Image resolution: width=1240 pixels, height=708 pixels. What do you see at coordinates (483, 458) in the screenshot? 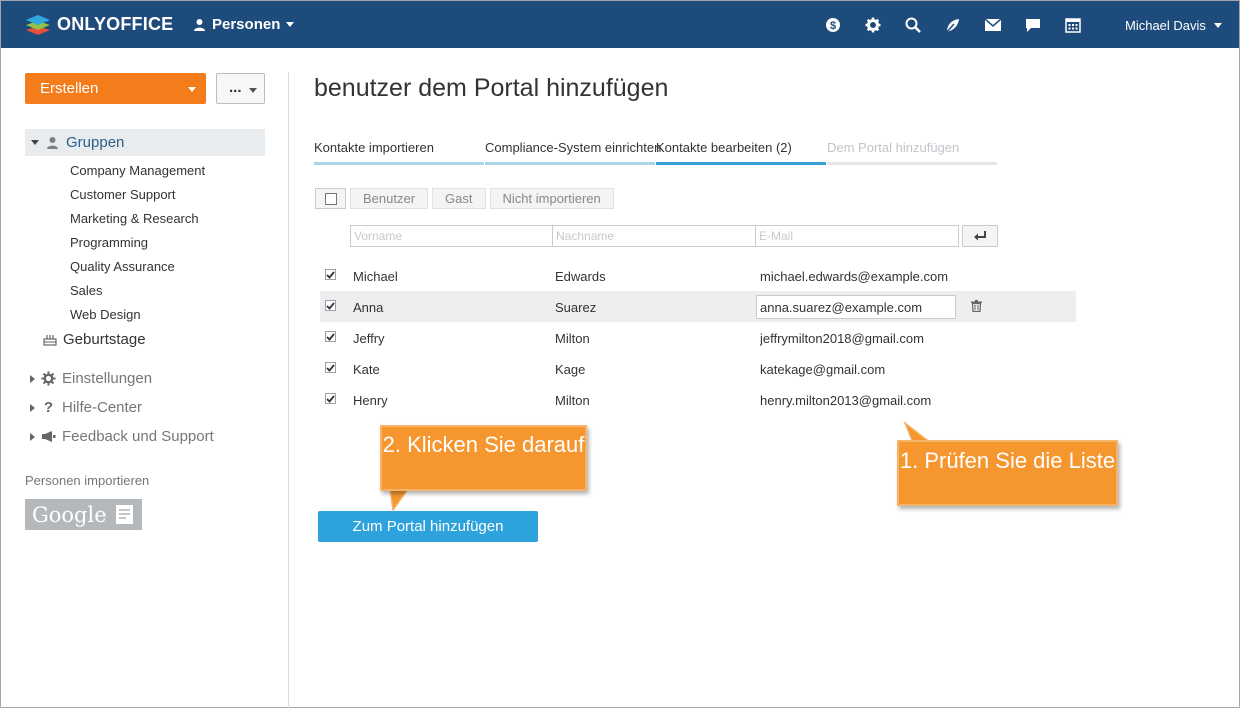
I see `callout-click-here: 2. Klicken Sie darauf` at bounding box center [483, 458].